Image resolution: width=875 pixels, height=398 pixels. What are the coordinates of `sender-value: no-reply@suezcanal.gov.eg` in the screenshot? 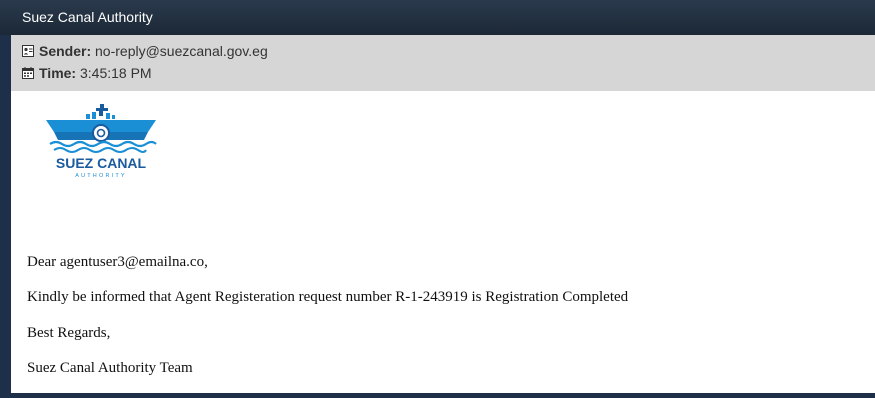 It's located at (181, 51).